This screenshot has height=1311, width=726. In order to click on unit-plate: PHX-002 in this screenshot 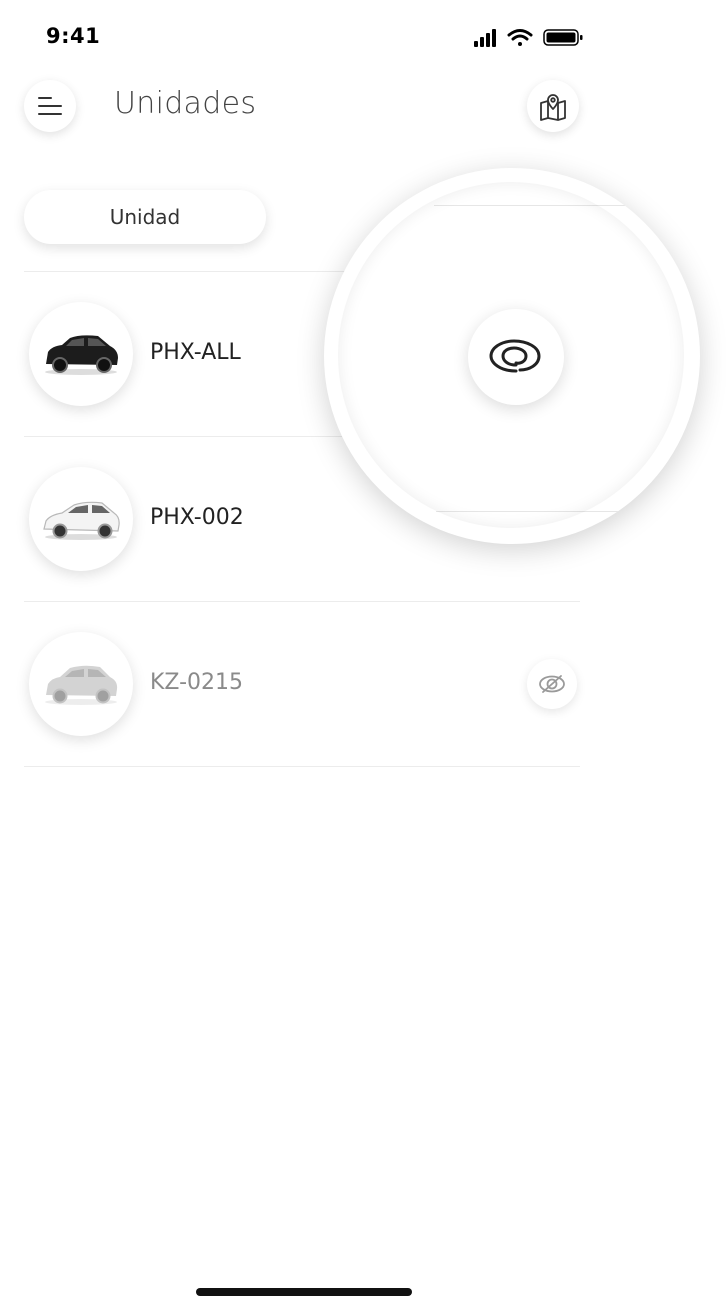, I will do `click(197, 517)`.